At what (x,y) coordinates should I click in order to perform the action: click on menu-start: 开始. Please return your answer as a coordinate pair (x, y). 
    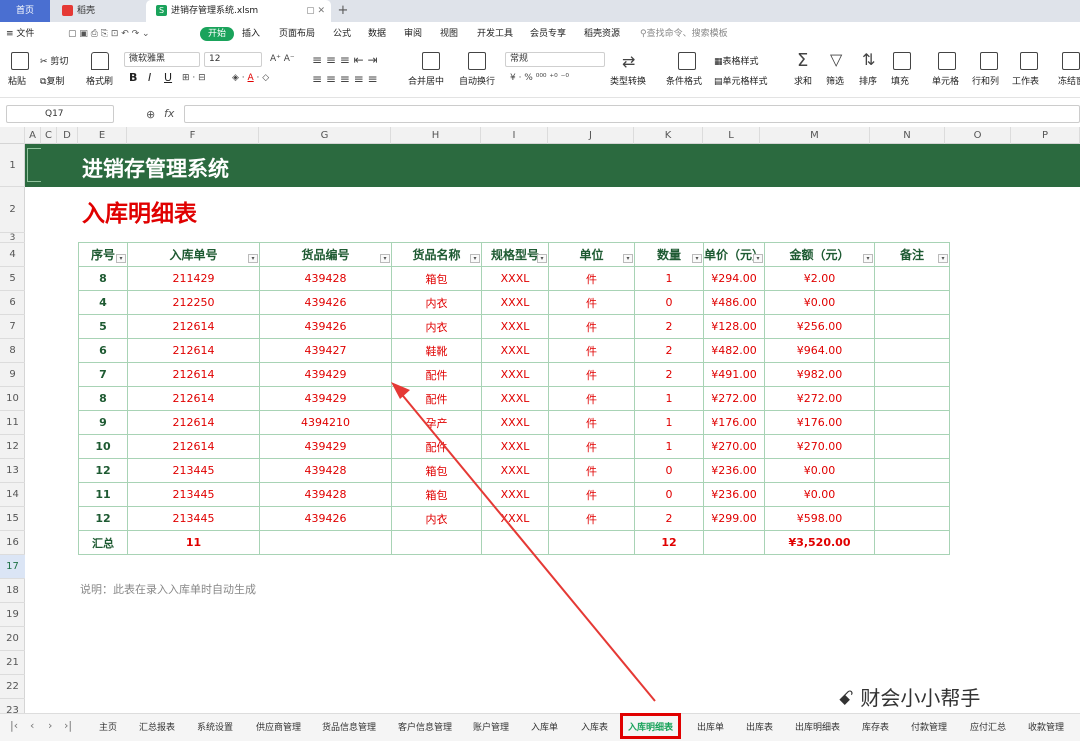
    Looking at the image, I should click on (217, 34).